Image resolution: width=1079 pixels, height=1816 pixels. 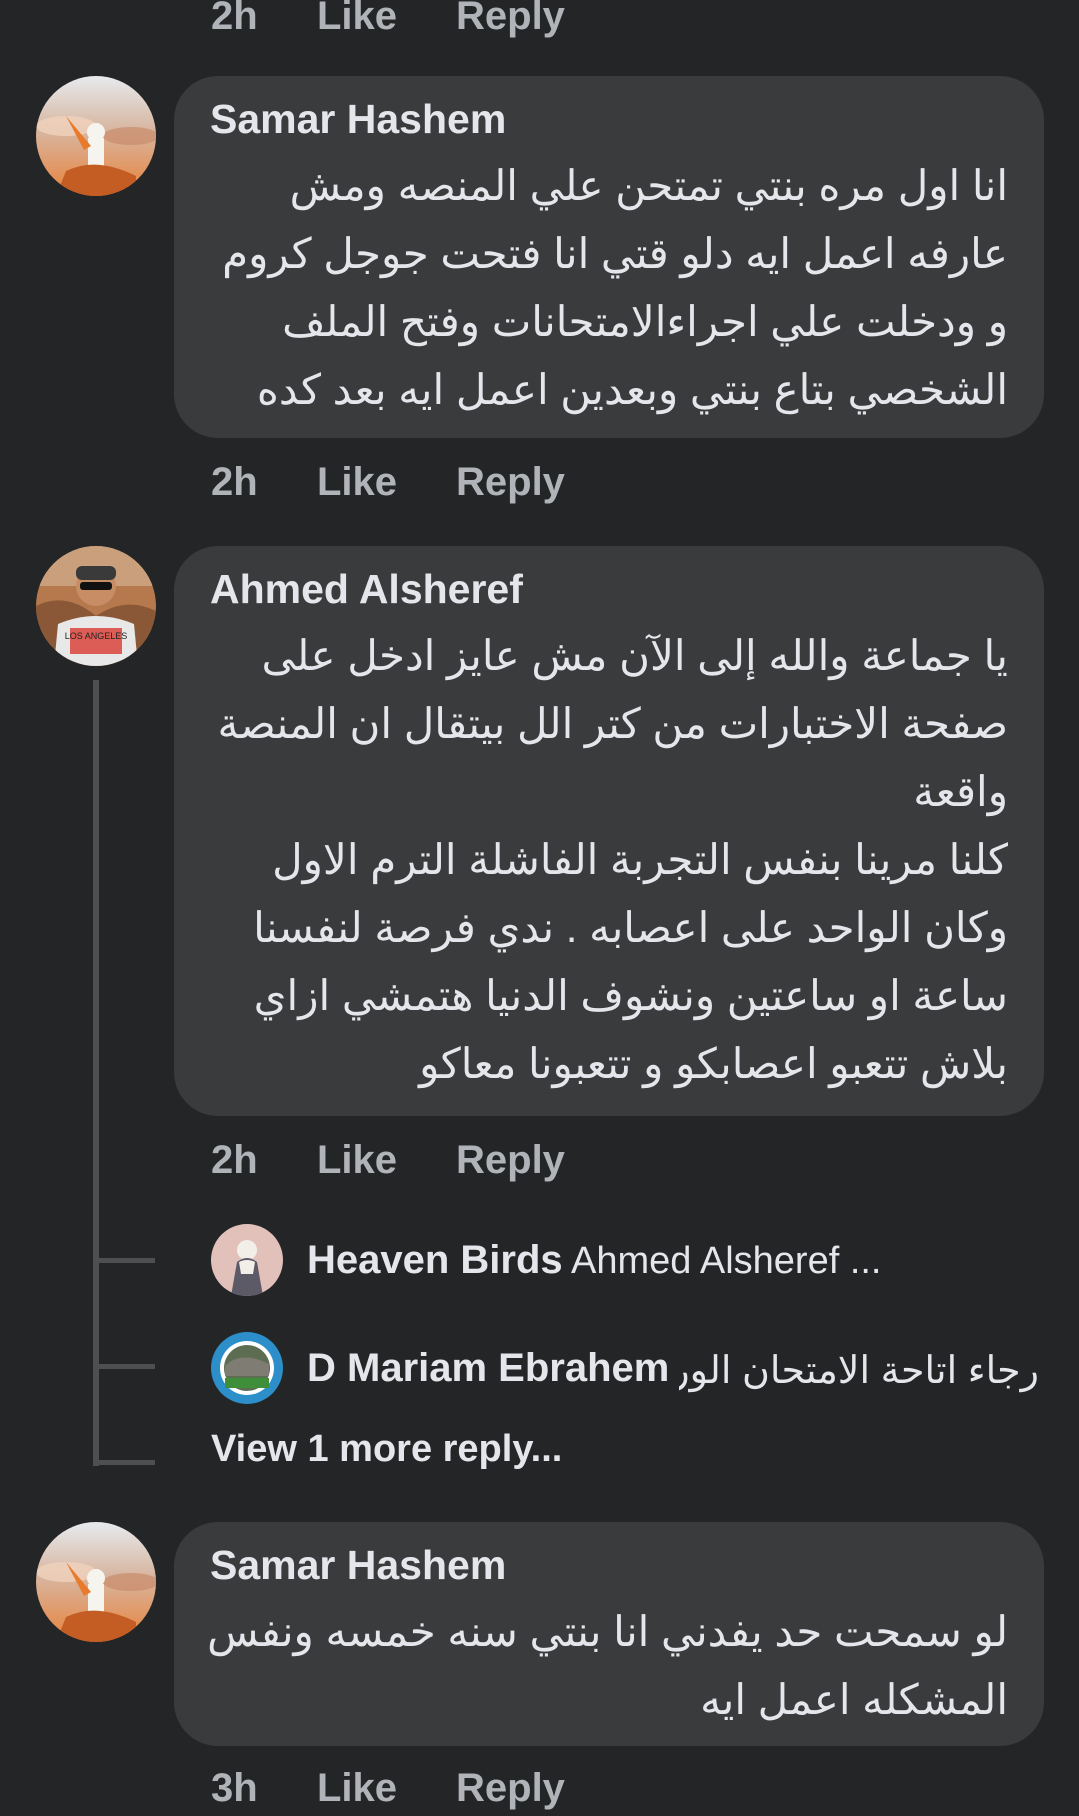 I want to click on comment-1-reply-button: Reply, so click(x=510, y=482).